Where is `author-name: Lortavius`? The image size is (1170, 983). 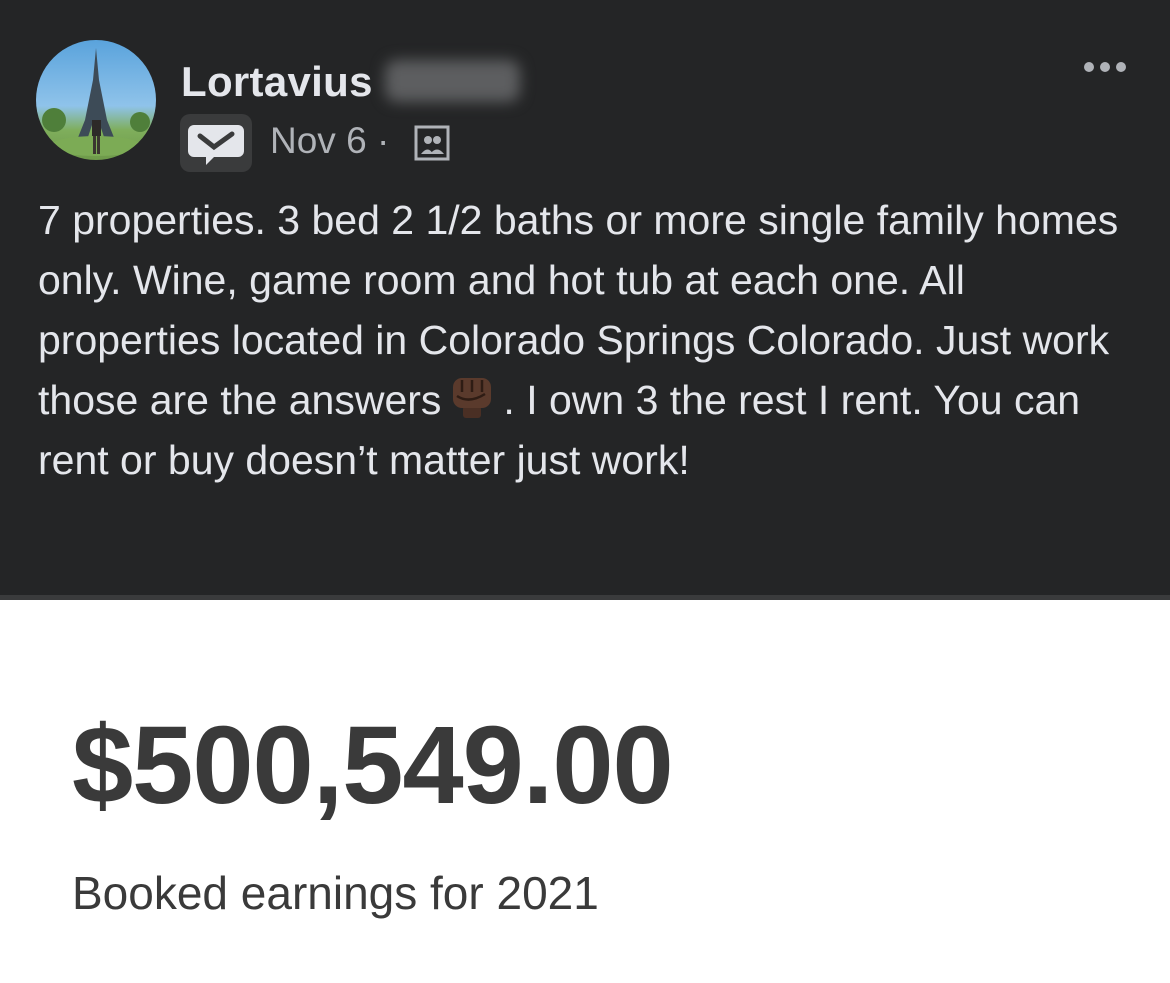
author-name: Lortavius is located at coordinates (277, 82).